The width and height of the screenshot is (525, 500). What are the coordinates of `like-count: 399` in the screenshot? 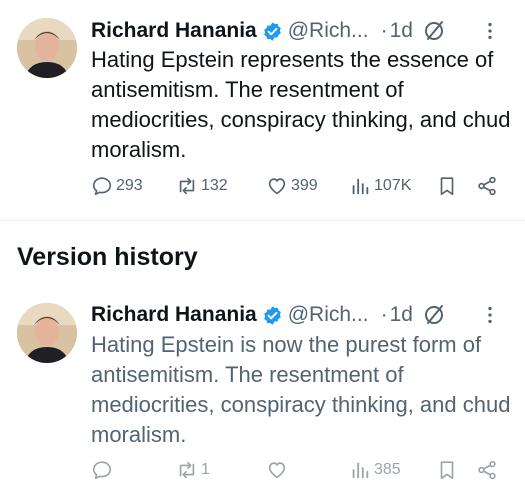 It's located at (304, 185).